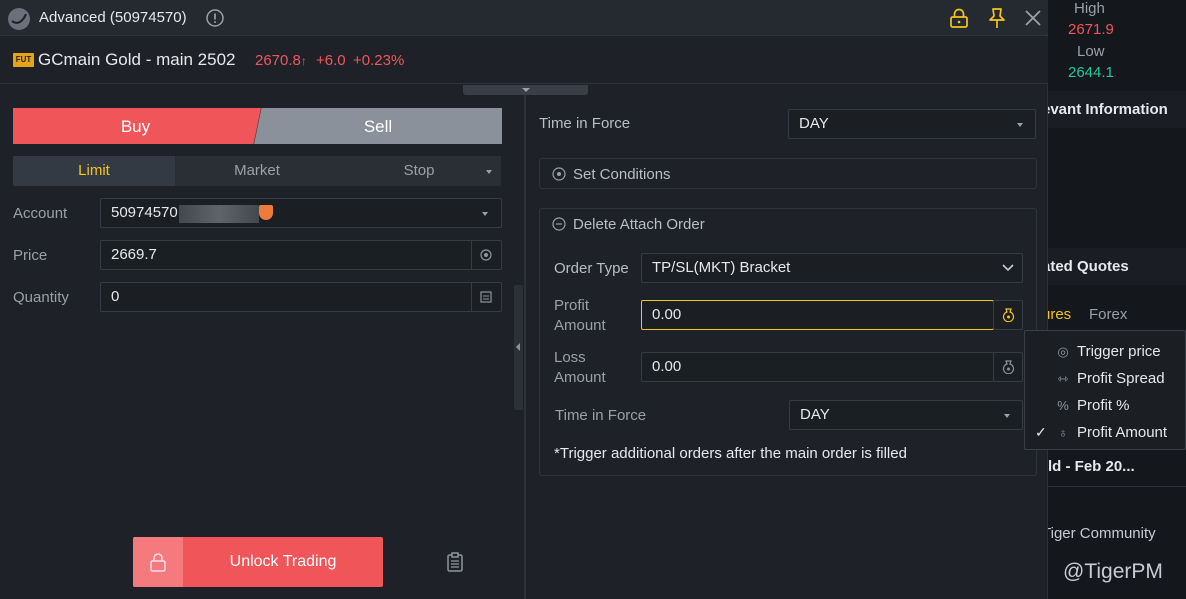 The width and height of the screenshot is (1186, 599). What do you see at coordinates (113, 17) in the screenshot?
I see `window-title: Advanced (50974570)` at bounding box center [113, 17].